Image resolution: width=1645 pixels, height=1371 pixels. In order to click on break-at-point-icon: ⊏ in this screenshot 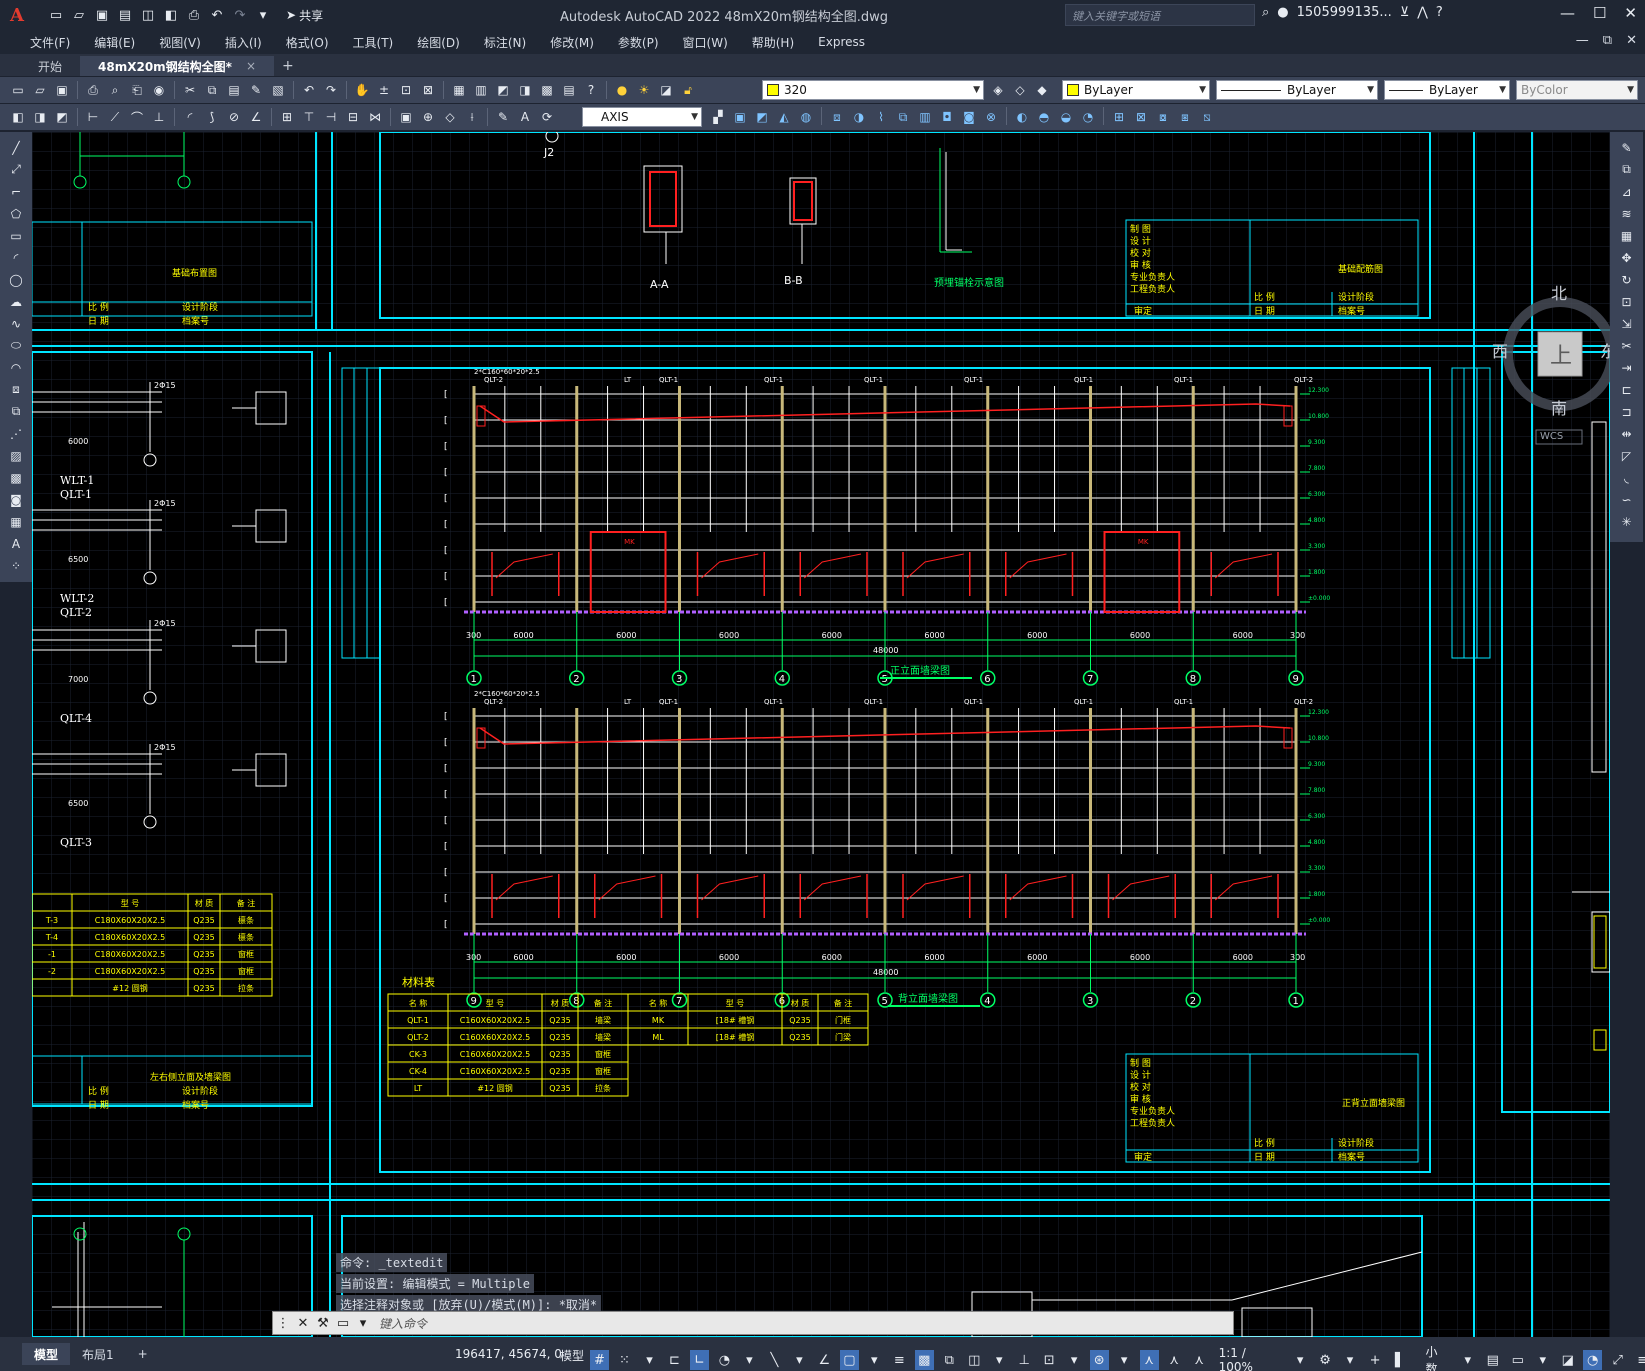, I will do `click(1627, 389)`.